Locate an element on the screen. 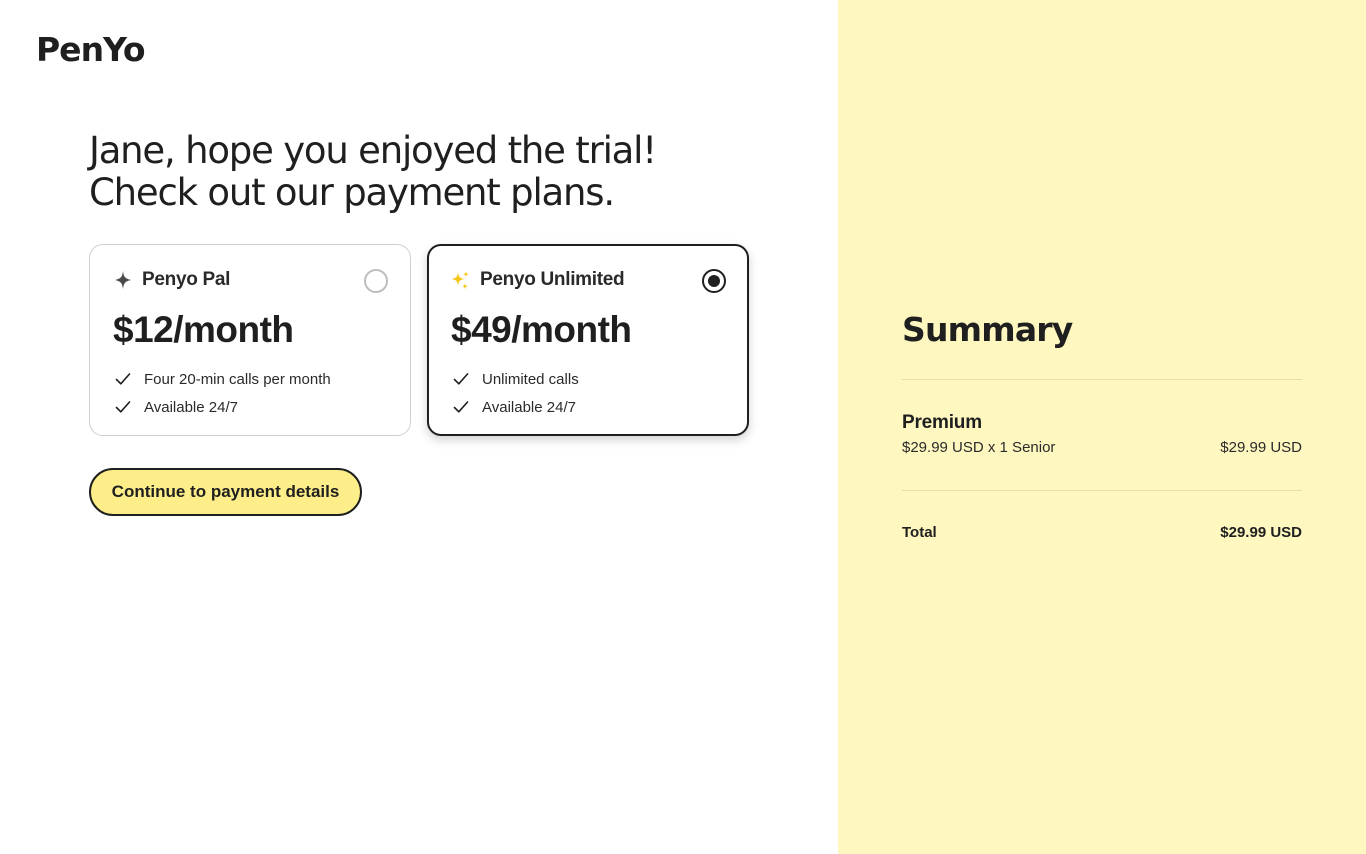  radio-selected-dot is located at coordinates (714, 281).